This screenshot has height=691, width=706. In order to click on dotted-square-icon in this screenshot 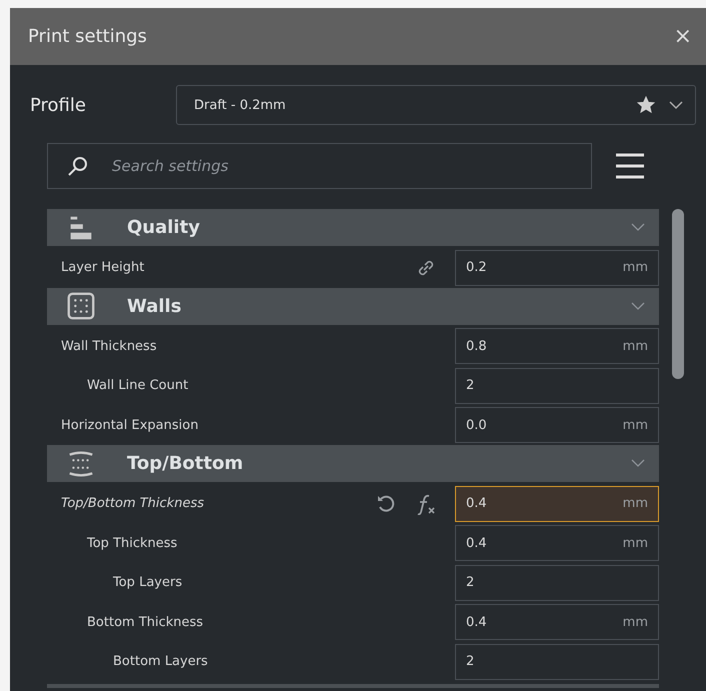, I will do `click(81, 306)`.